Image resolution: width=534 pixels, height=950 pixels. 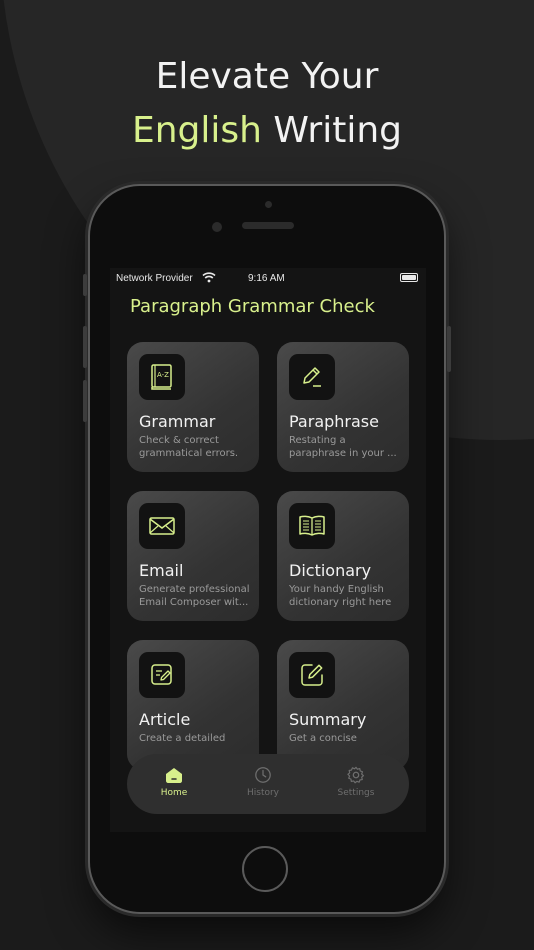 What do you see at coordinates (189, 453) in the screenshot?
I see `grammar-desc-line-2: grammatical errors.` at bounding box center [189, 453].